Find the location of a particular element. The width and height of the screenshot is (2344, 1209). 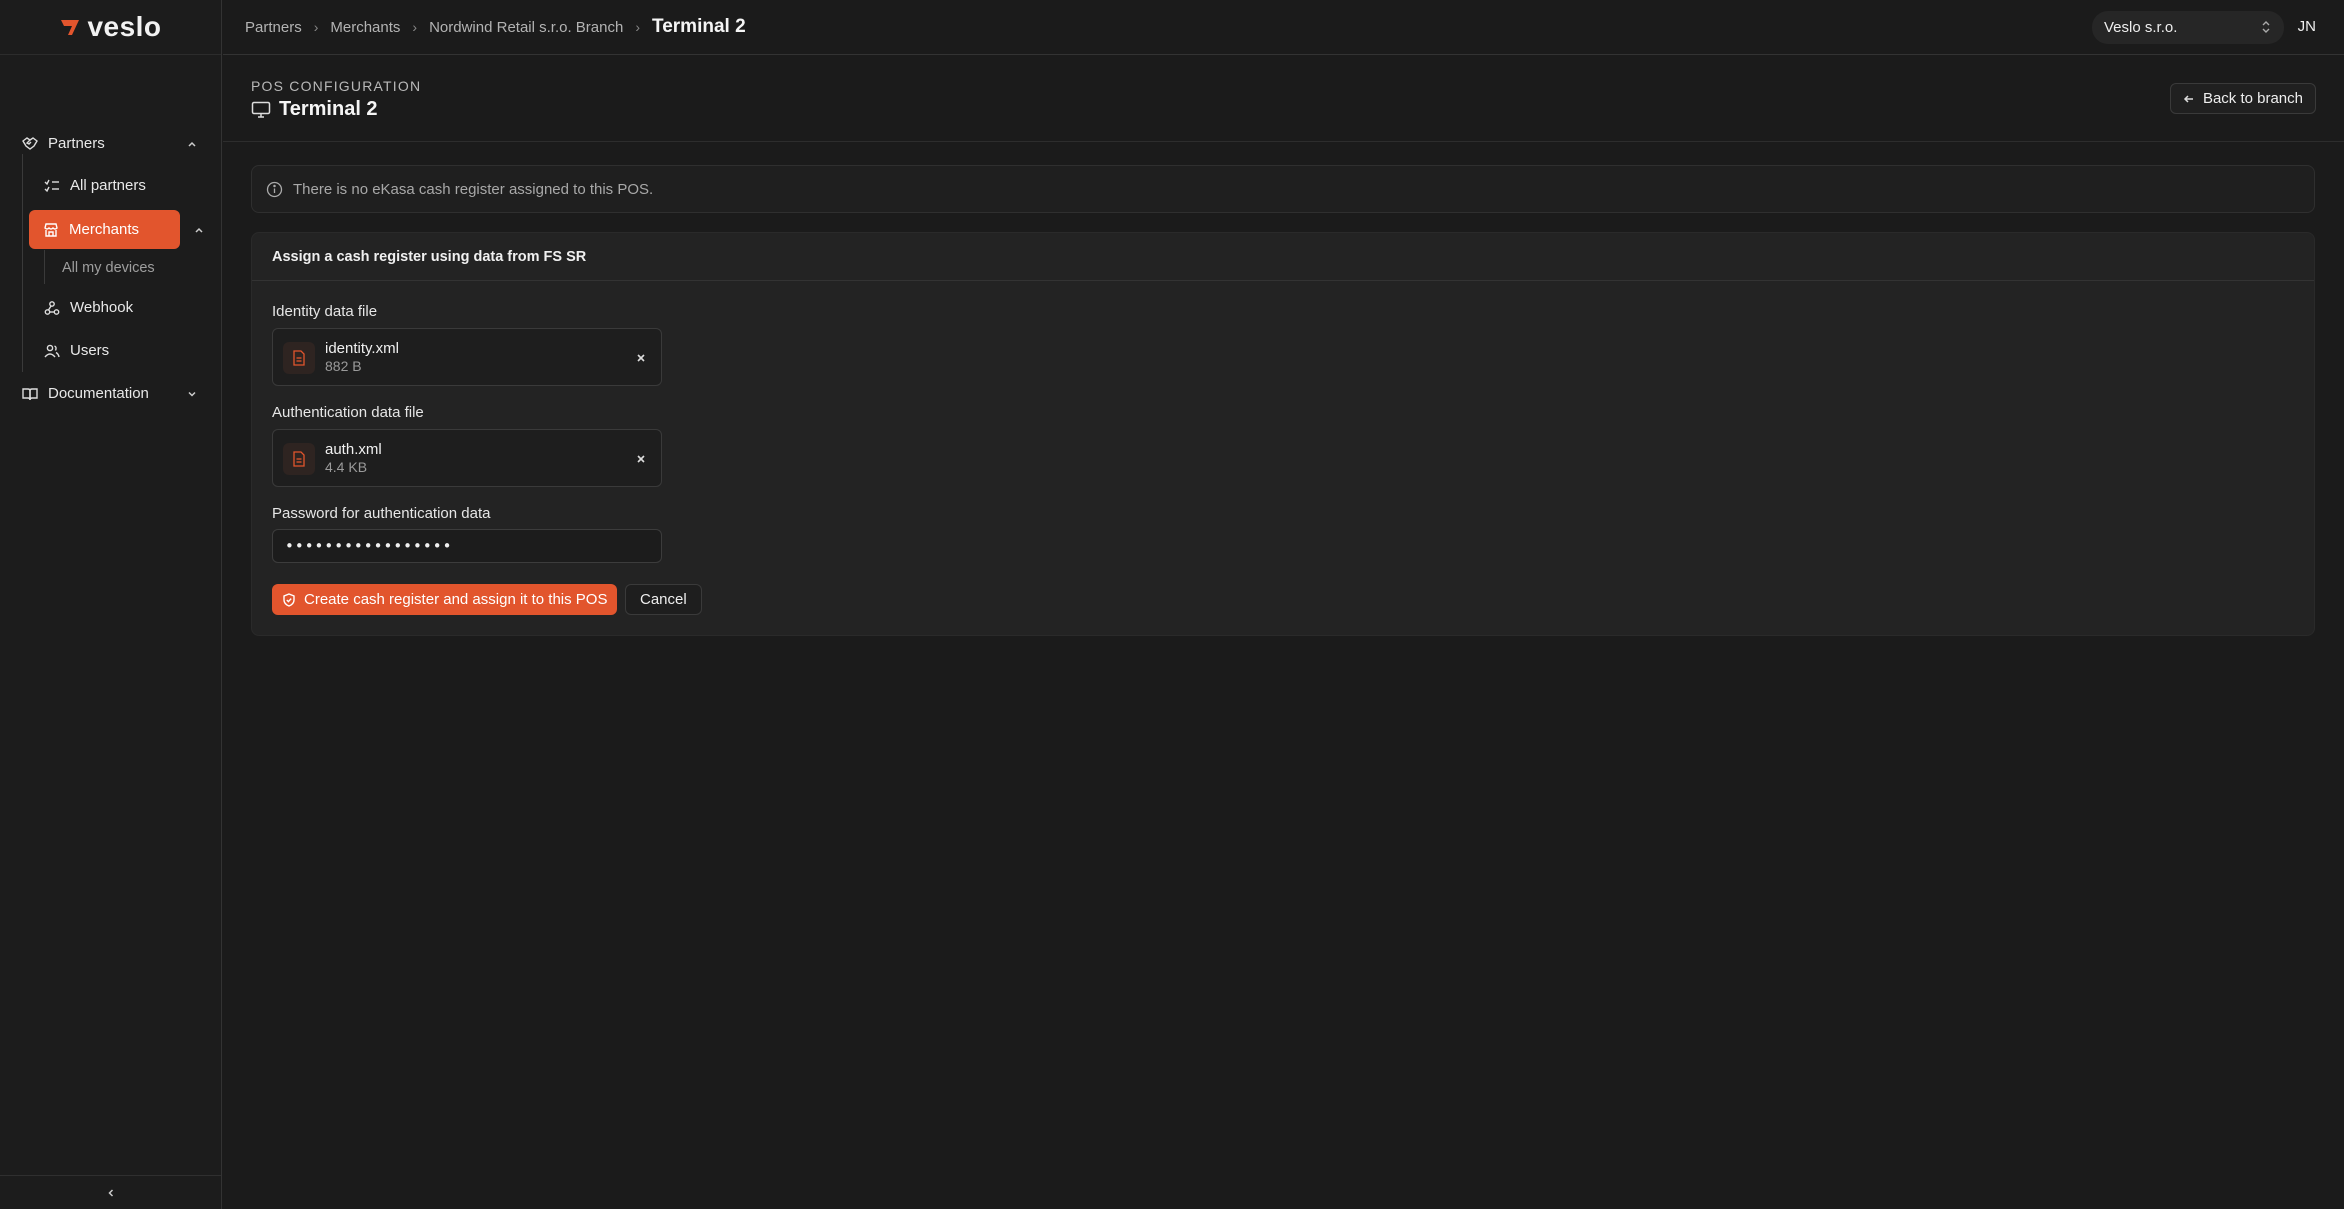

sidebar-item-partners: Partners is located at coordinates (112, 143).